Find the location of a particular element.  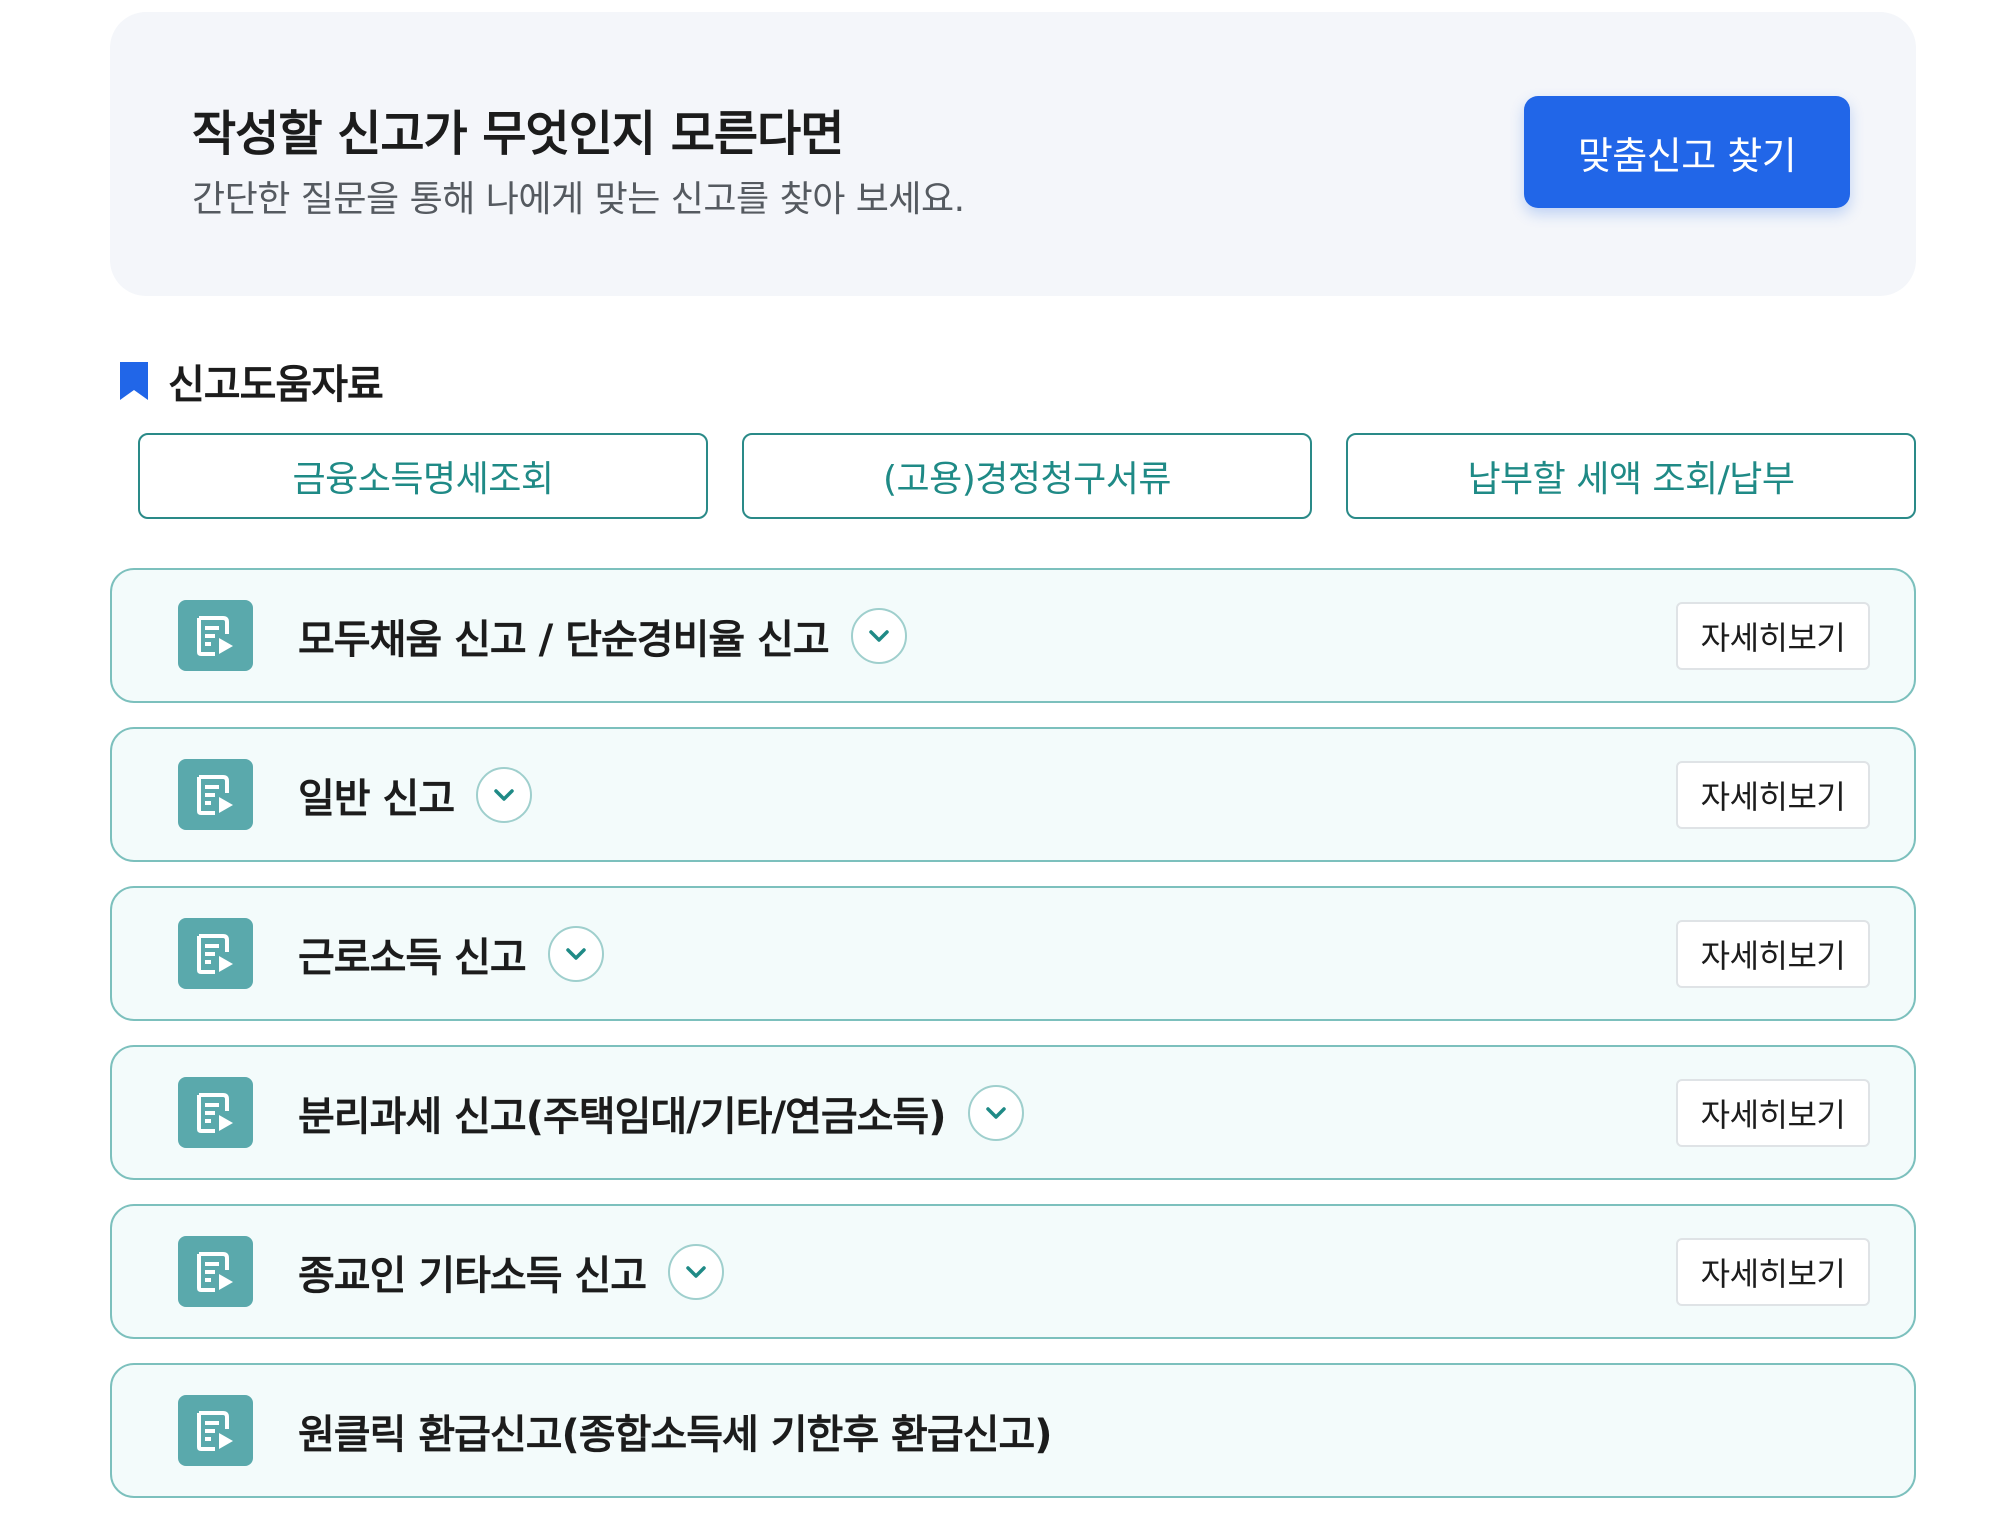

report-card-general: 일반 신고 자세히보기 is located at coordinates (1013, 794).